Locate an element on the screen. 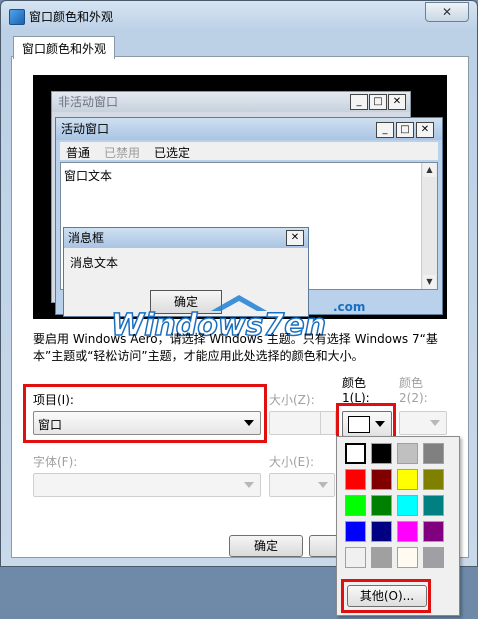 The image size is (478, 619). menu-normal: 普通 is located at coordinates (78, 152).